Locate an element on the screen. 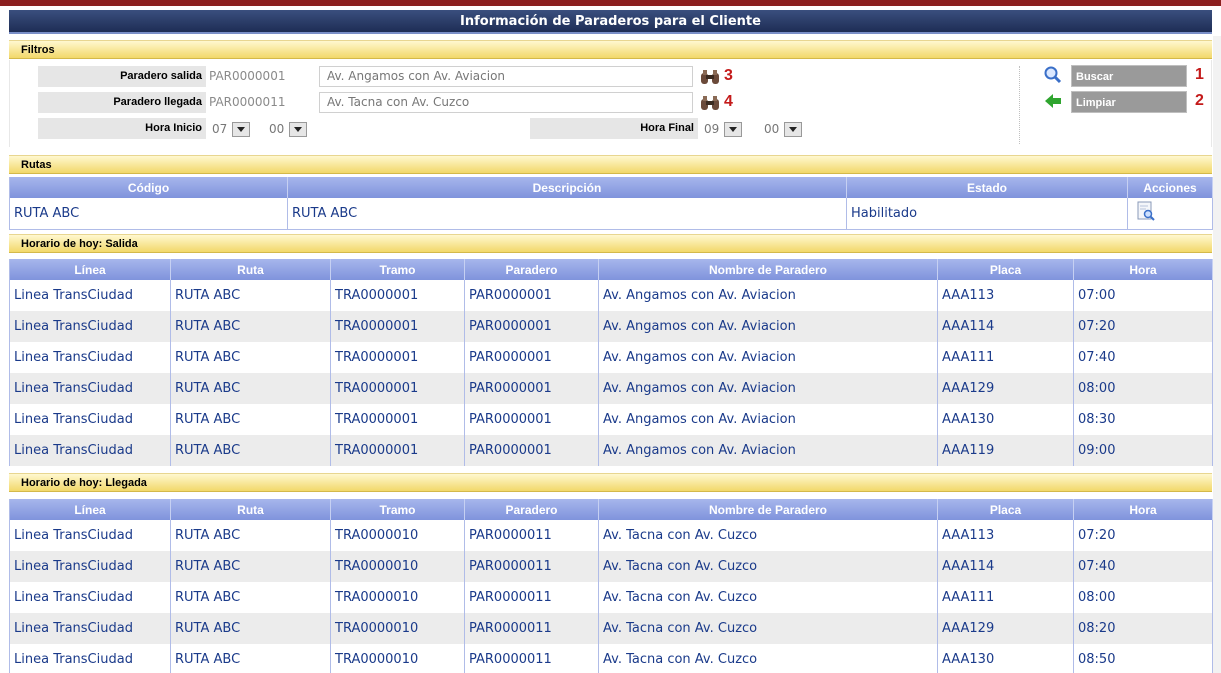  hora-final-hh-select: 09 is located at coordinates (722, 129).